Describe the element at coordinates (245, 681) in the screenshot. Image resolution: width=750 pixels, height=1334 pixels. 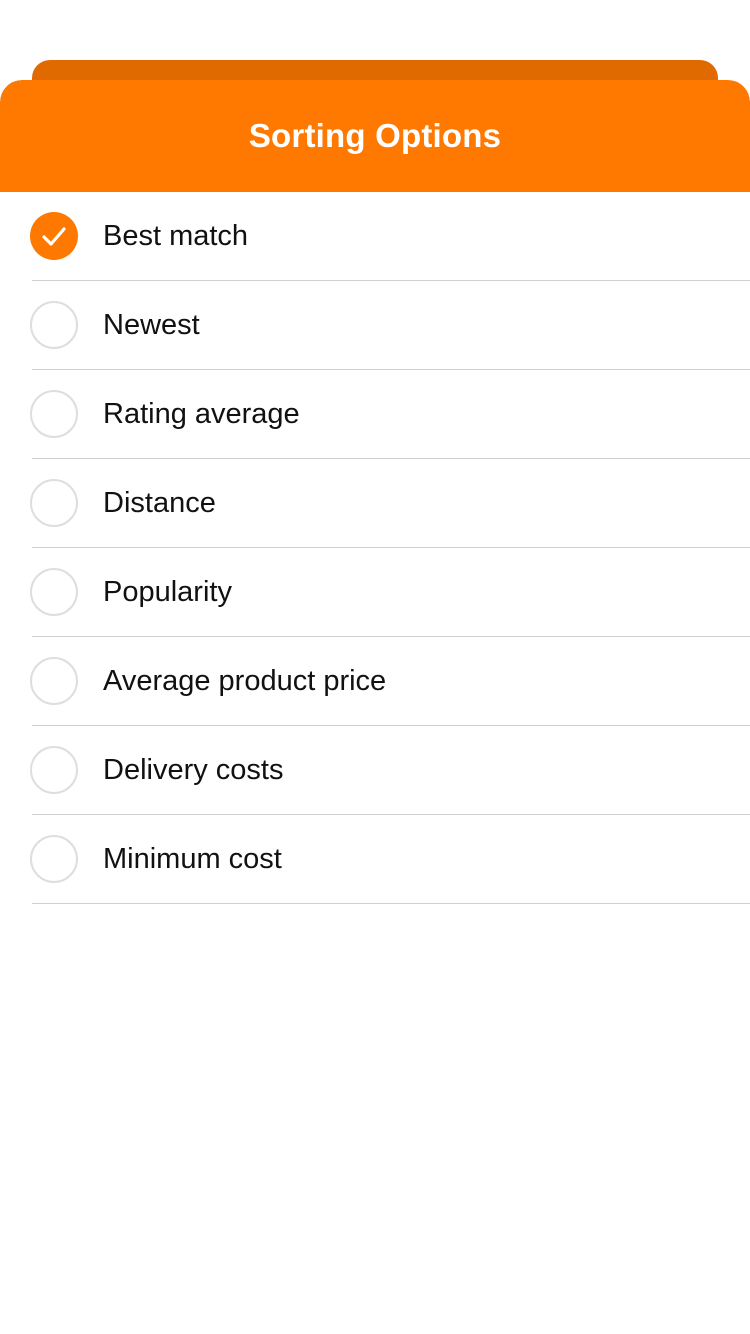
I see `option-label: Average product price` at that location.